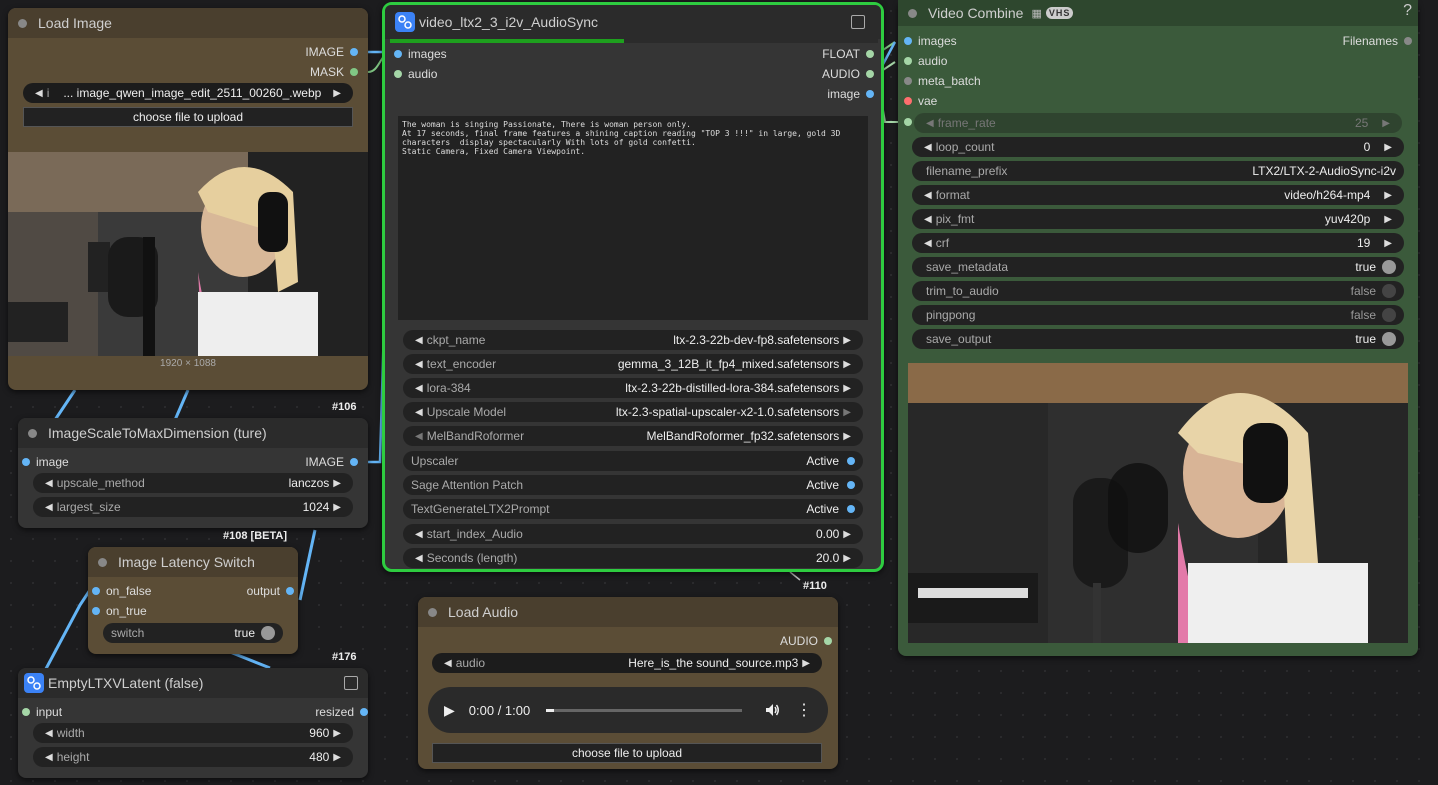 Image resolution: width=1438 pixels, height=785 pixels. Describe the element at coordinates (449, 710) in the screenshot. I see `play-icon: ▶` at that location.